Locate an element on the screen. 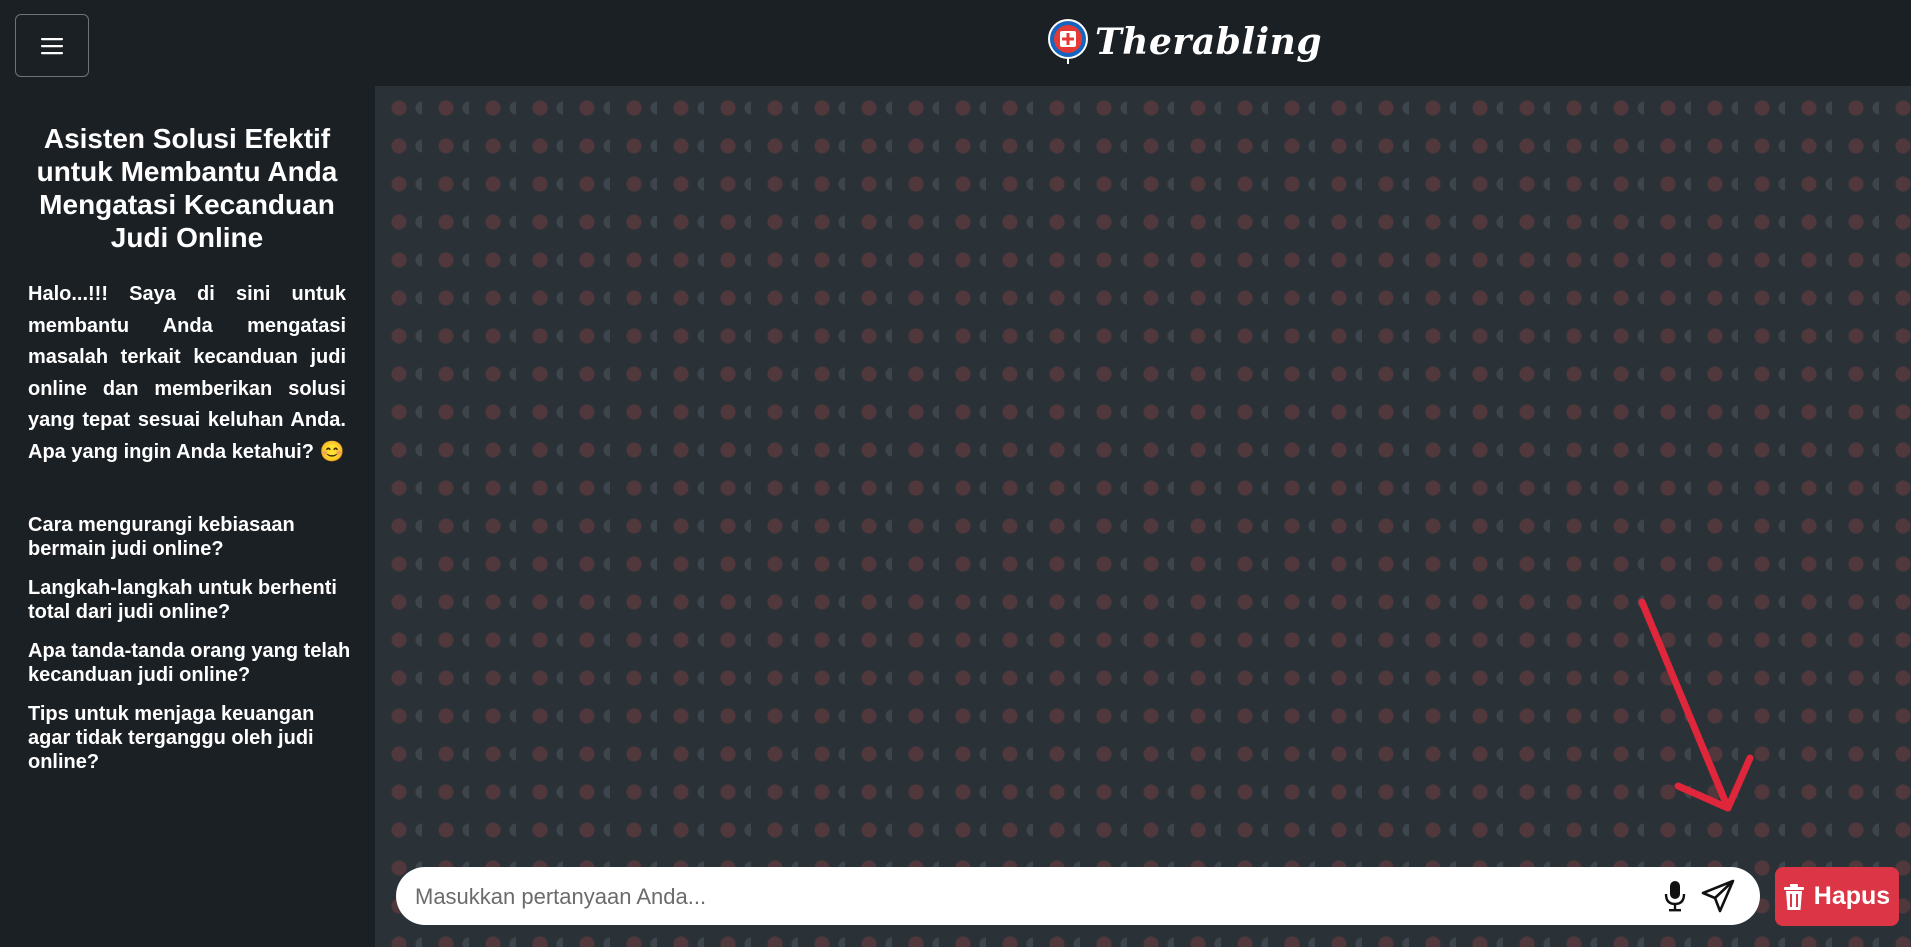 The image size is (1911, 947). brand-name: Therabling is located at coordinates (1209, 42).